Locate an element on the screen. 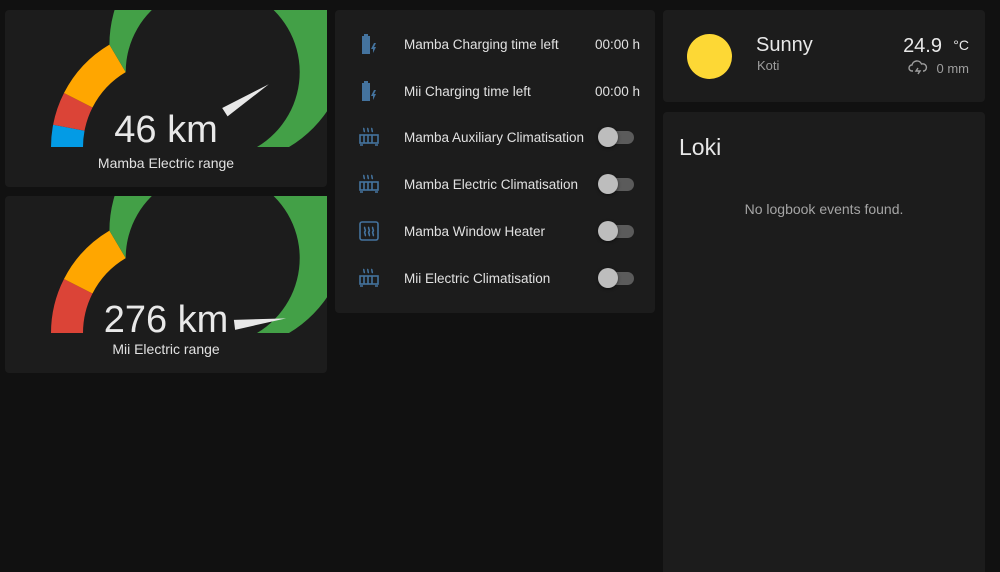 The image size is (1000, 572). entity-row-mii-charging-time: Mii Charging time left 00:00 h is located at coordinates (495, 91).